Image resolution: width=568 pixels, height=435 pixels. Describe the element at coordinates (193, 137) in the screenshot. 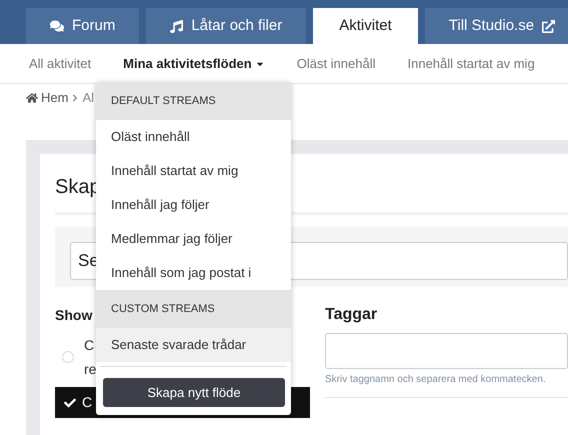

I see `menu-item: Oläst innehåll` at that location.